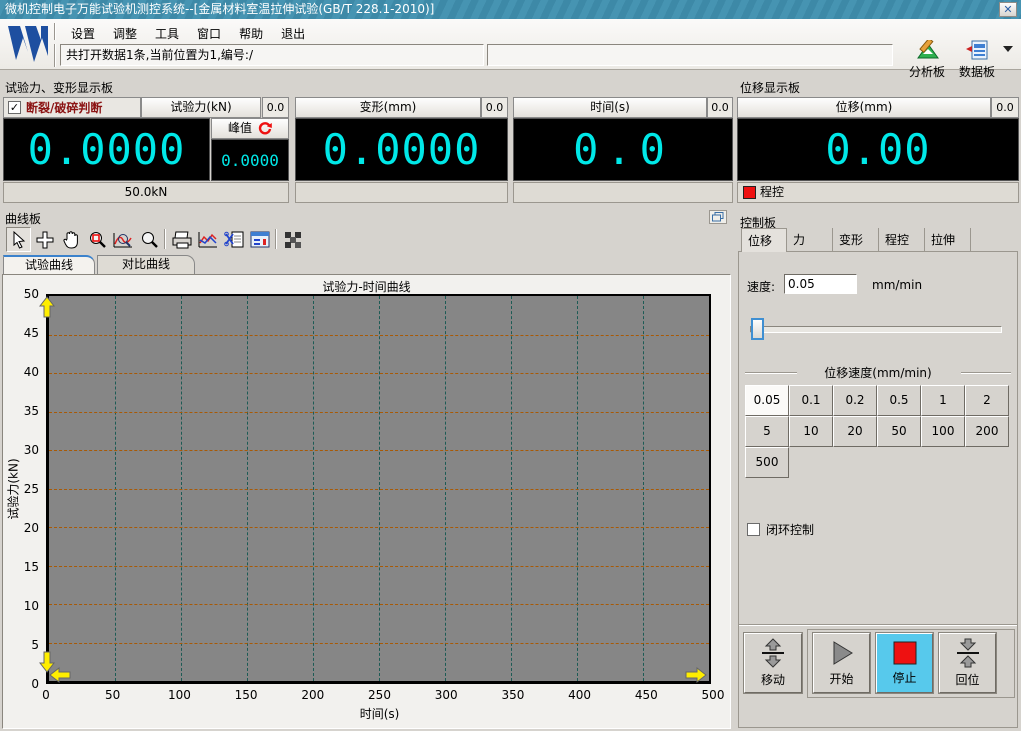  Describe the element at coordinates (811, 400) in the screenshot. I see `speed-preset-0.1: 0.1` at that location.